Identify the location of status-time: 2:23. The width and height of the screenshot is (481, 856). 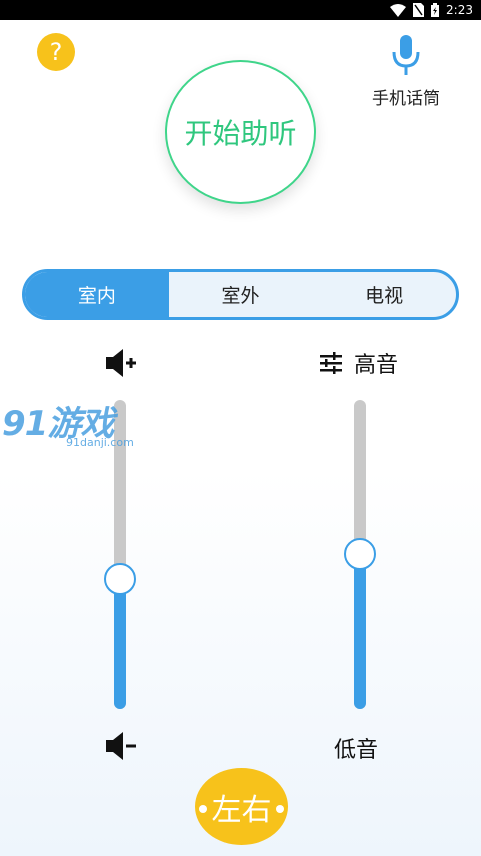
(459, 10).